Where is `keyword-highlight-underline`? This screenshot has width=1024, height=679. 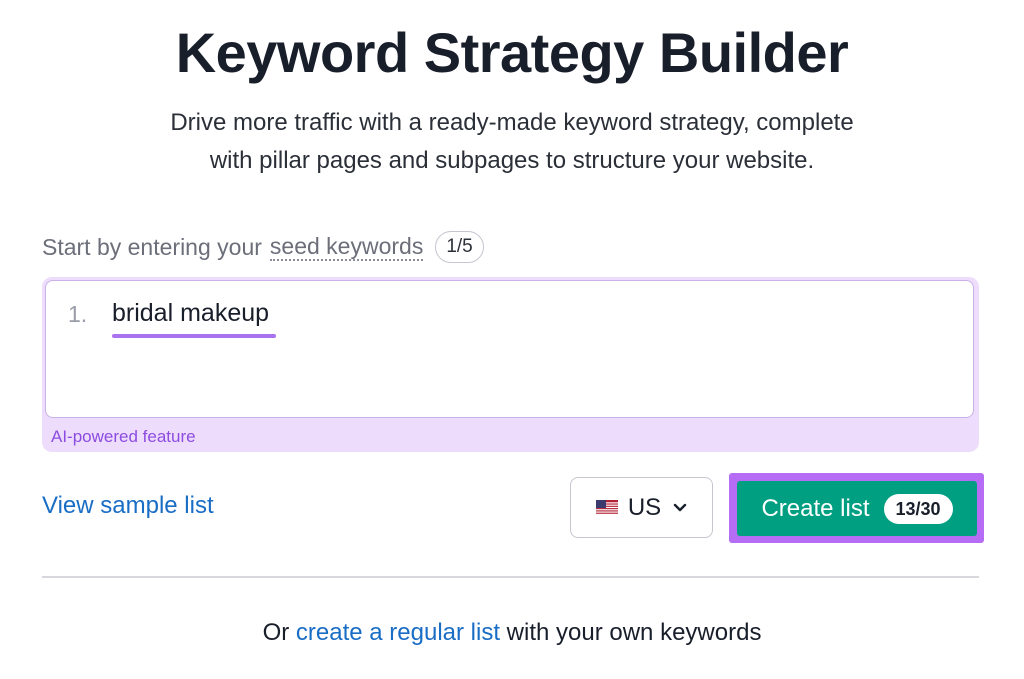 keyword-highlight-underline is located at coordinates (194, 336).